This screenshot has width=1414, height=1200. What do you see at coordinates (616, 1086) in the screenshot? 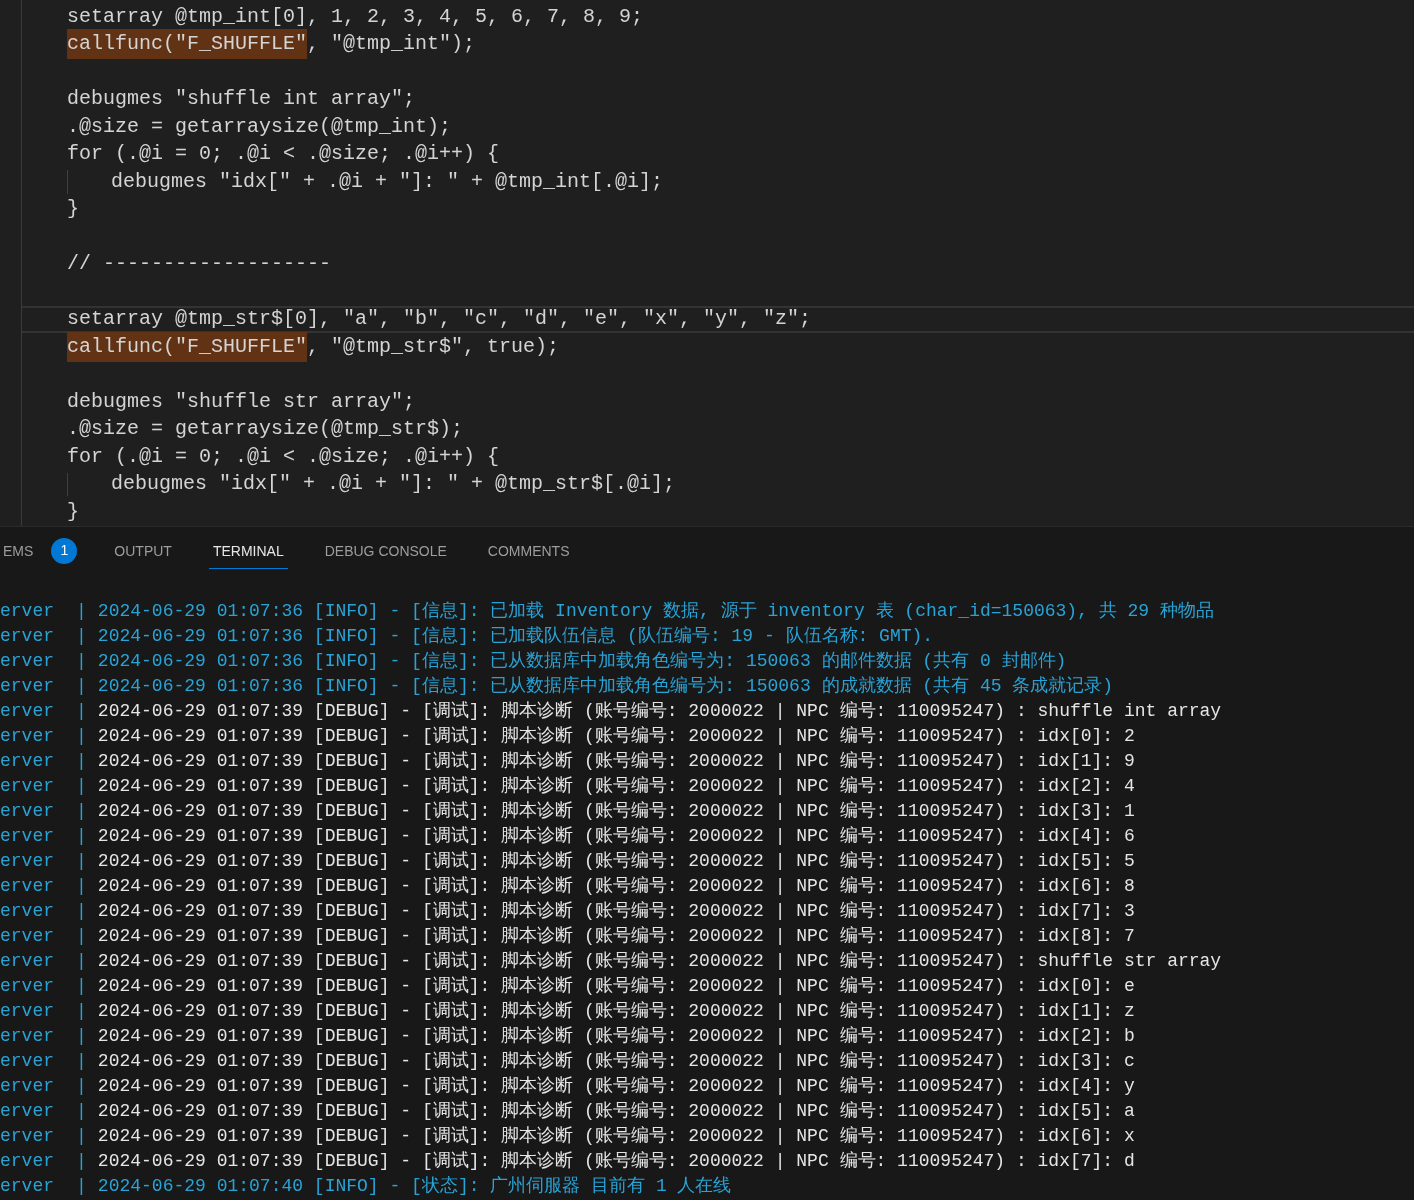
I see `log-line: 2024-06-29 01:07:39 [DEBUG] - [调试]: 脚本诊断 (账号编号: 2000022 | NPC 编号: 110095247) : idx[4]: y` at bounding box center [616, 1086].